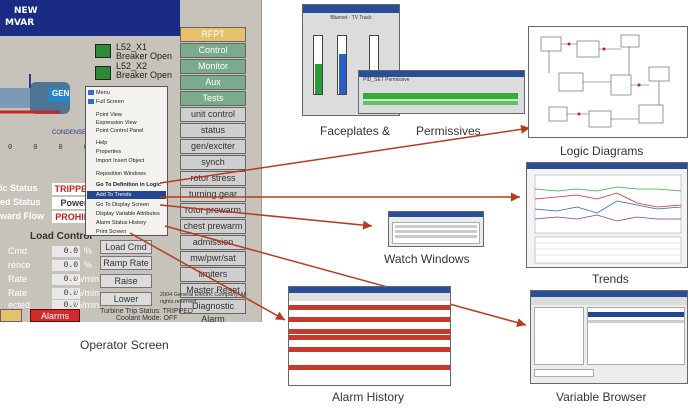 The image size is (694, 408). Describe the element at coordinates (369, 340) in the screenshot. I see `alarm-table-graphic` at that location.